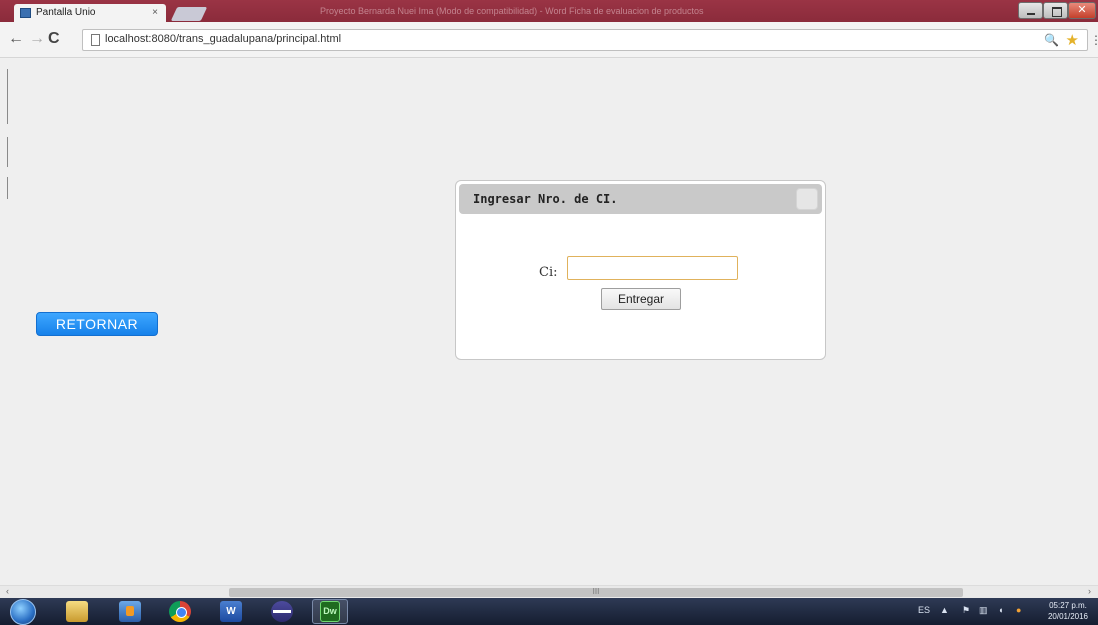 The image size is (1098, 625). Describe the element at coordinates (983, 610) in the screenshot. I see `network-icon: ▥` at that location.